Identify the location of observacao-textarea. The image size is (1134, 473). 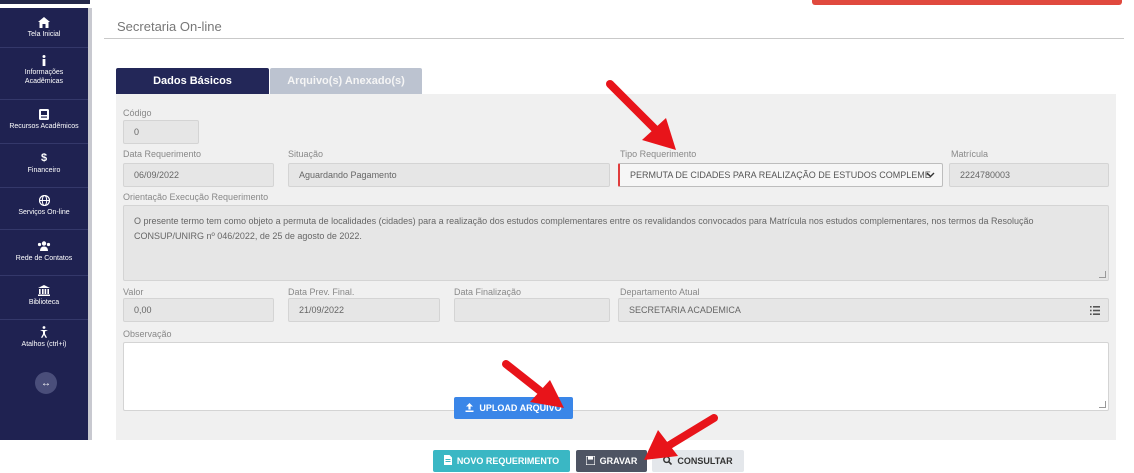
(616, 376).